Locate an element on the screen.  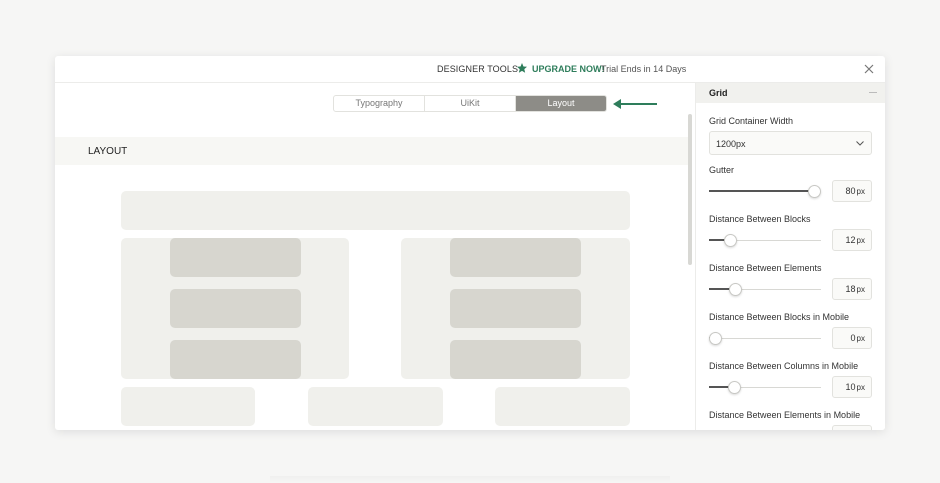
gutter-input: 80px is located at coordinates (852, 191).